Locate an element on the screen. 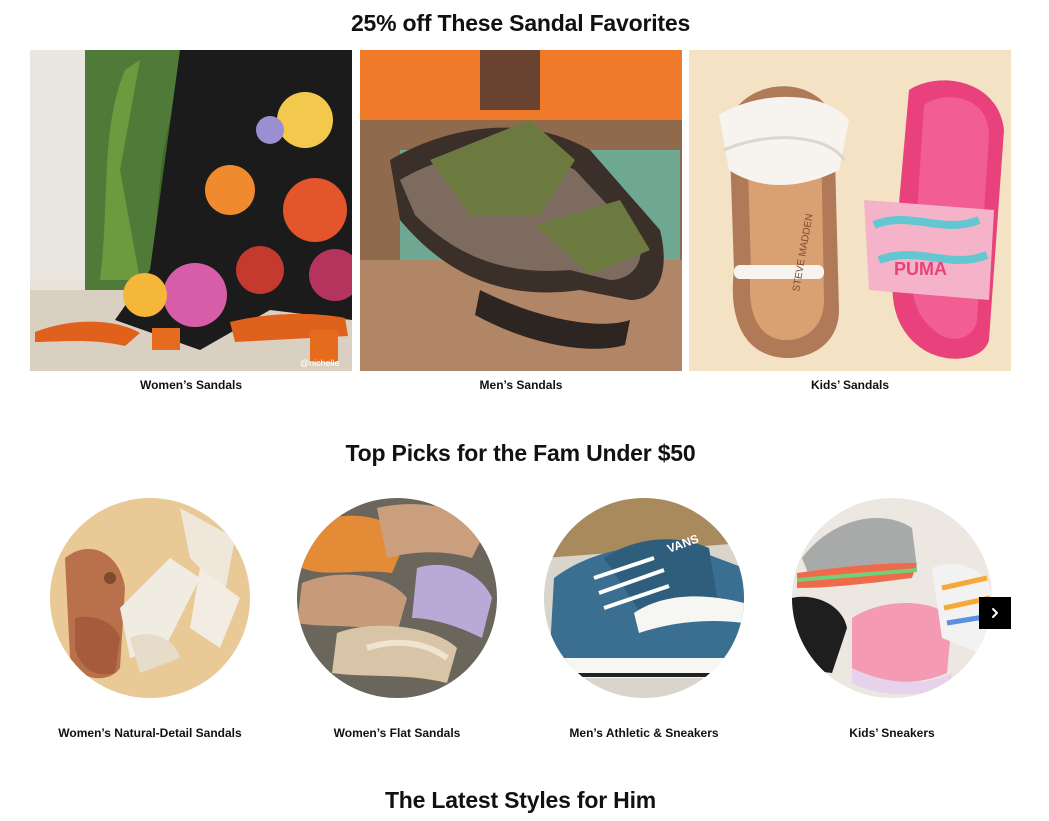 This screenshot has height=821, width=1049. section-title-top-picks: Top Picks for the Fam Under $50 is located at coordinates (520, 453).